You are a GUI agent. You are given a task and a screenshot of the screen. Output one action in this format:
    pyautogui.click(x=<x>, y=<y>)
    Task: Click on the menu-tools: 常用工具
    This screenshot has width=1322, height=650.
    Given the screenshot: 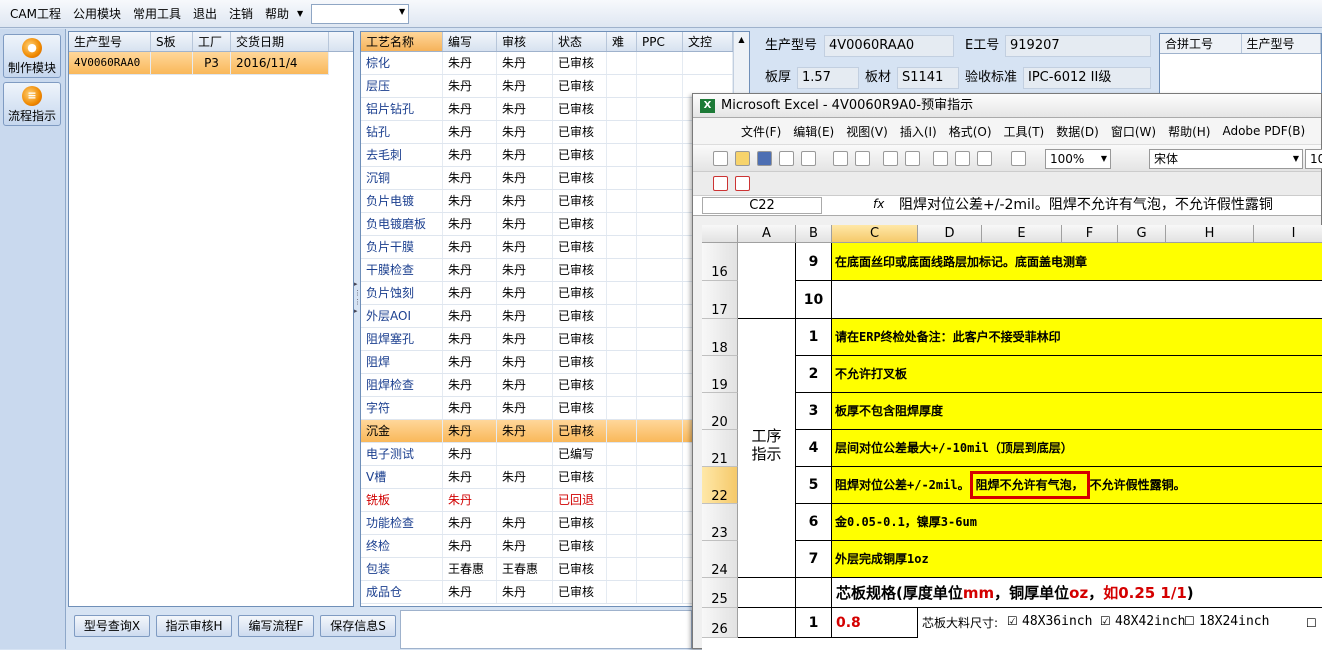 What is the action you would take?
    pyautogui.click(x=157, y=14)
    